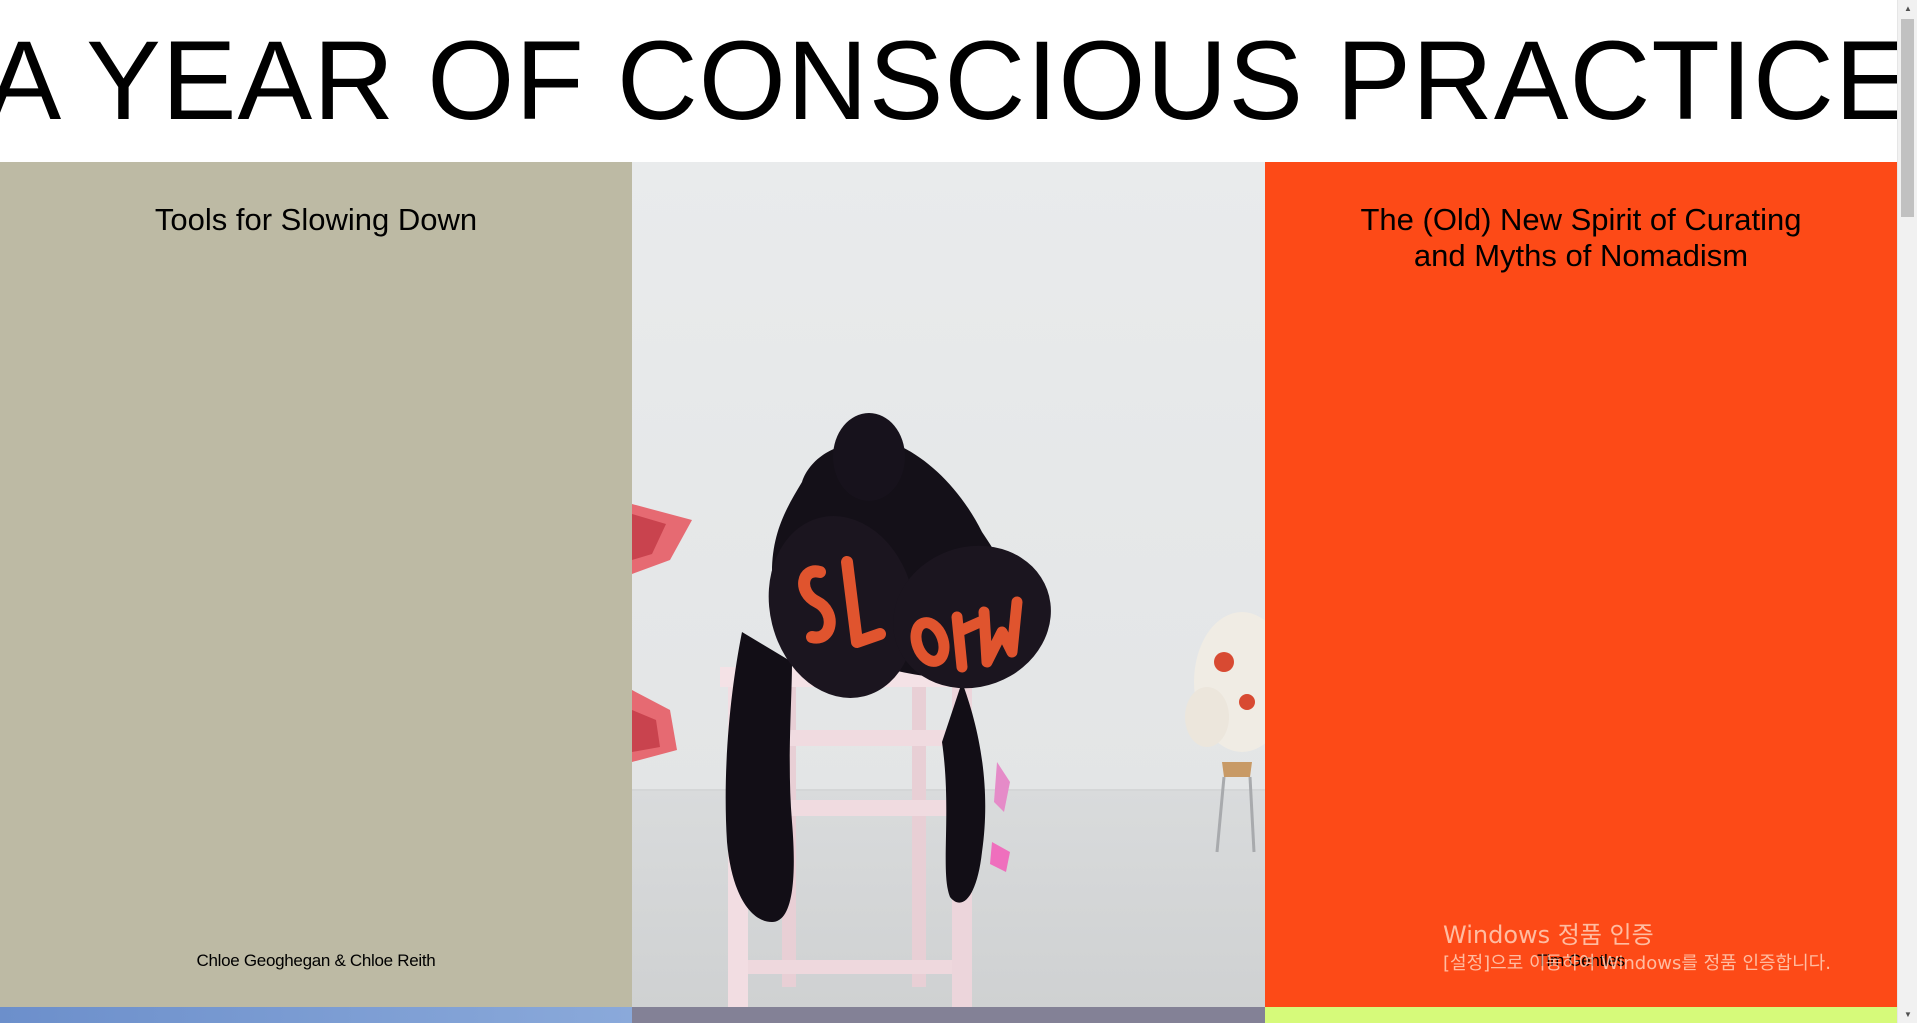 The width and height of the screenshot is (1917, 1023). I want to click on vertical-scrollbar: ▲ ▼, so click(1907, 511).